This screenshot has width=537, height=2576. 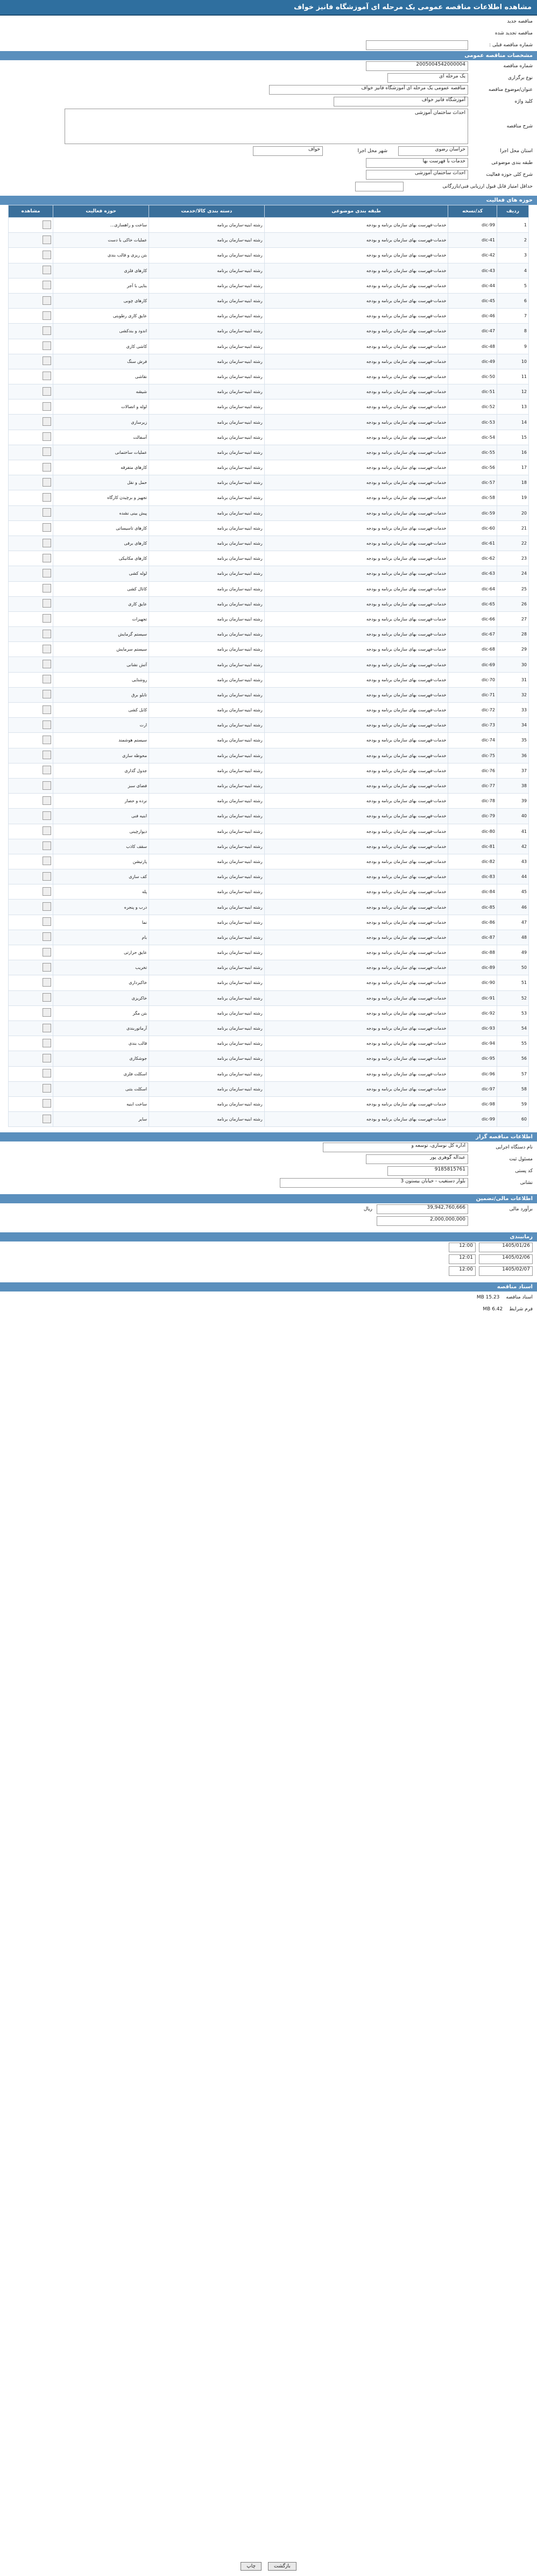 I want to click on file1-name: اسناد مناقصه, so click(x=519, y=1297).